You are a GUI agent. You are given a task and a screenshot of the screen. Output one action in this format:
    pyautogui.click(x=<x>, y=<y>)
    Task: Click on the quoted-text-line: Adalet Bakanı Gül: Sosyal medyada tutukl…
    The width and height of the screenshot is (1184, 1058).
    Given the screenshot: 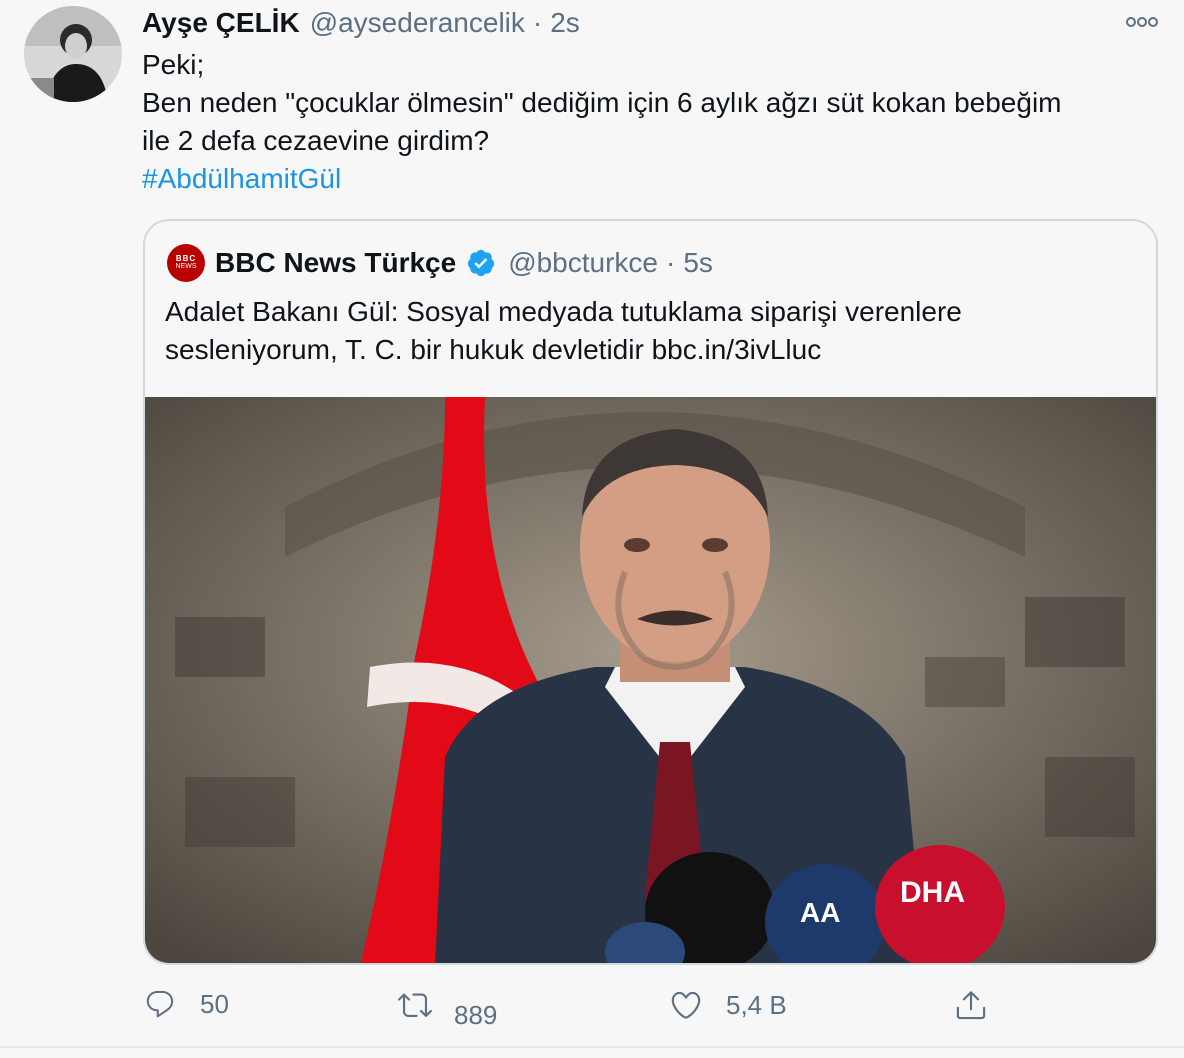 What is the action you would take?
    pyautogui.click(x=563, y=311)
    